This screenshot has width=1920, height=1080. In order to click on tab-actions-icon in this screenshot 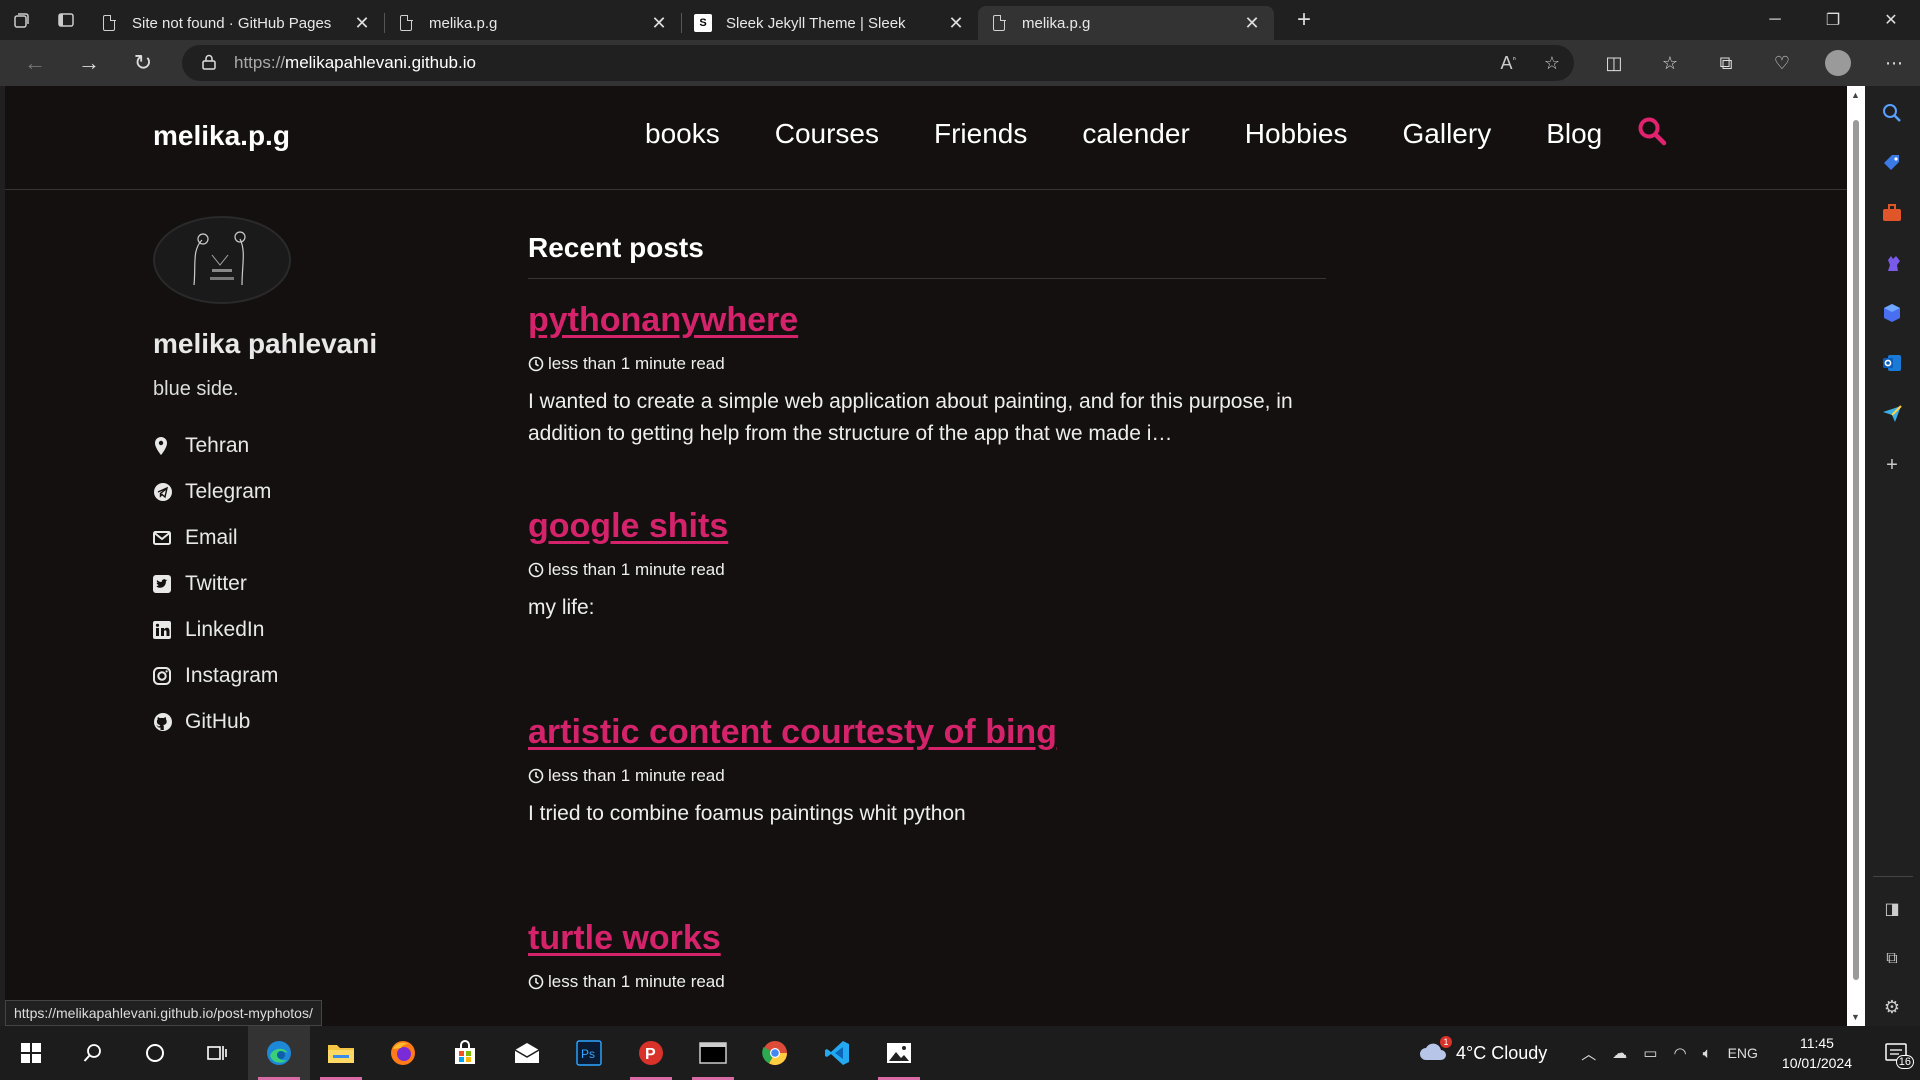, I will do `click(66, 20)`.